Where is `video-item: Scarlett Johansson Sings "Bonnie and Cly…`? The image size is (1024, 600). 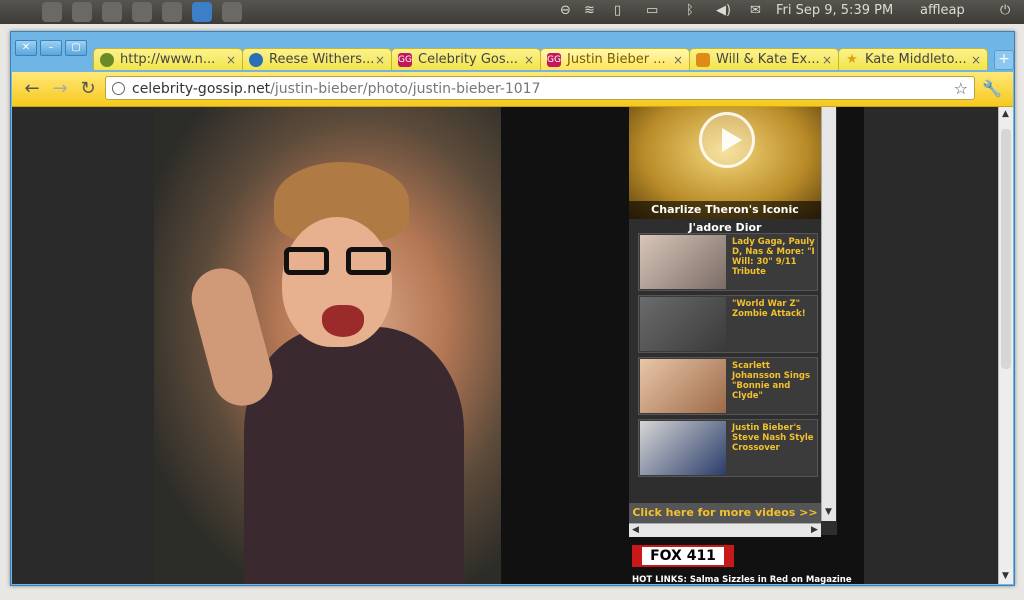
video-item: Scarlett Johansson Sings "Bonnie and Cly… is located at coordinates (728, 386).